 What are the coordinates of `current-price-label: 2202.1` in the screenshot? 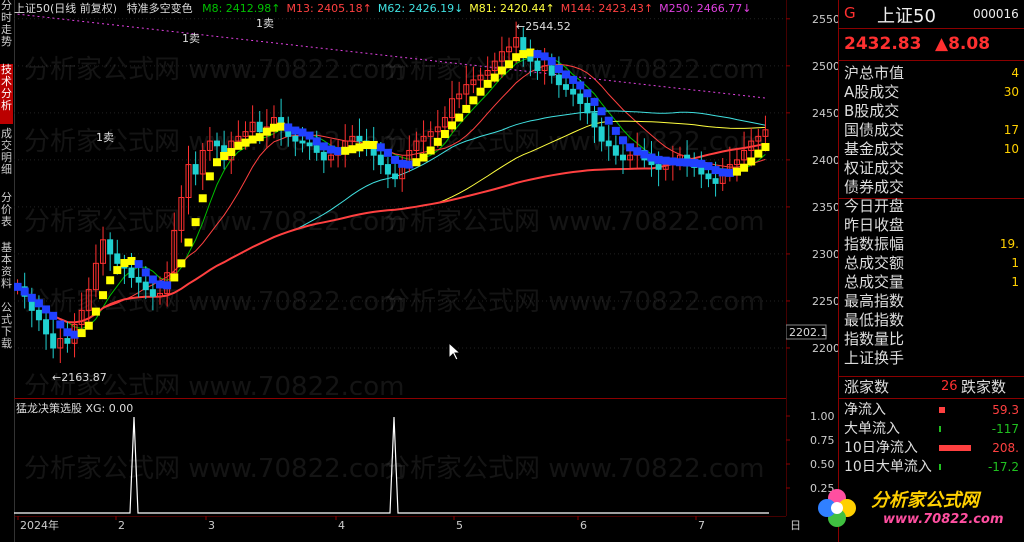 It's located at (808, 332).